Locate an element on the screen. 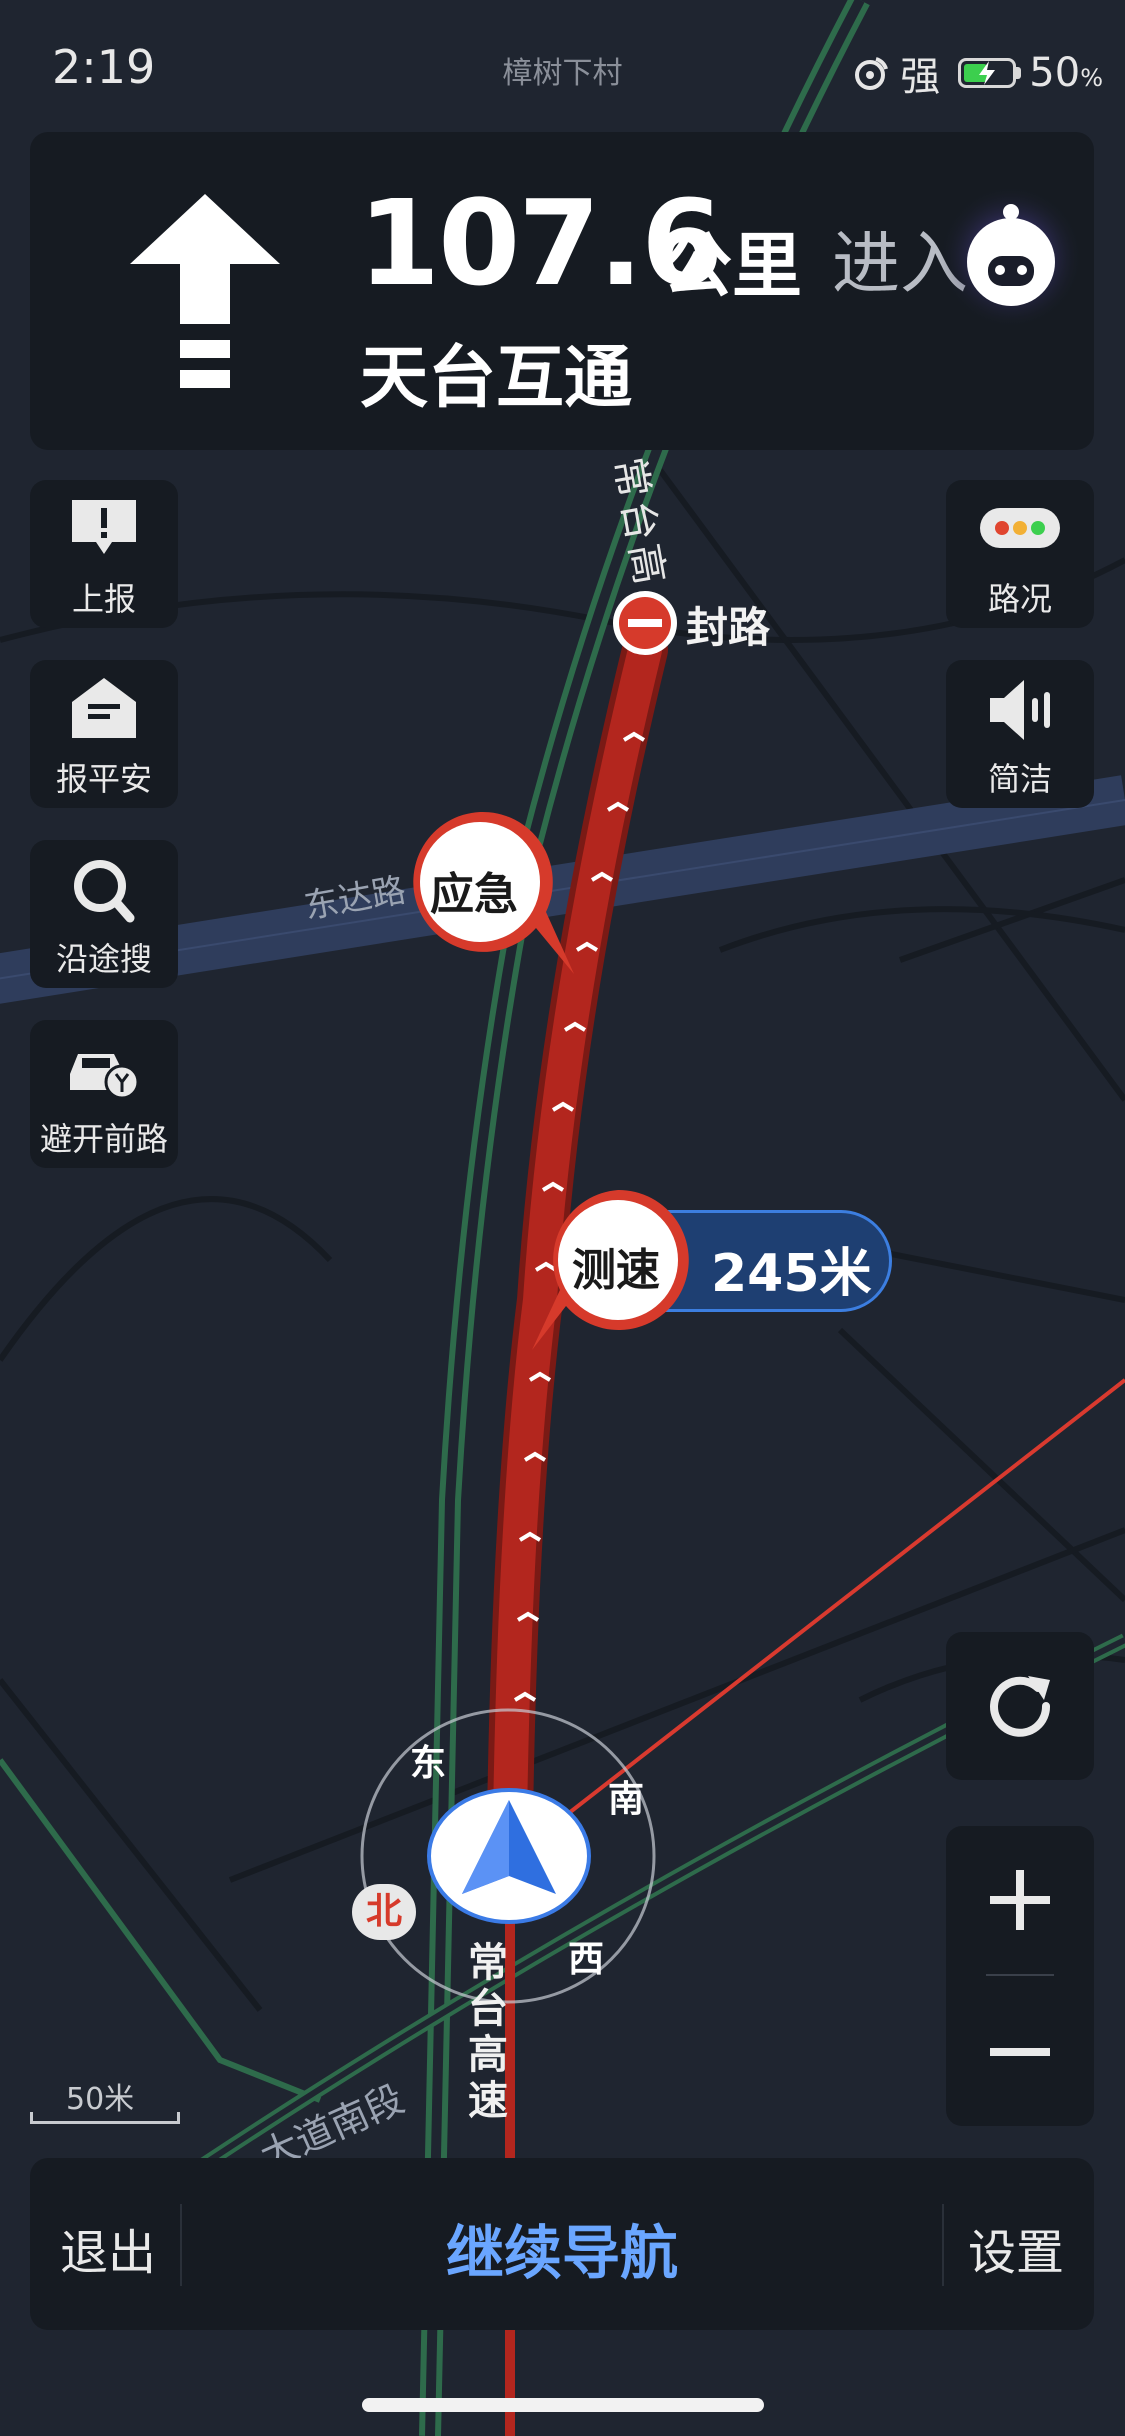 The height and width of the screenshot is (2436, 1125). avoid-car-icon is located at coordinates (105, 1077).